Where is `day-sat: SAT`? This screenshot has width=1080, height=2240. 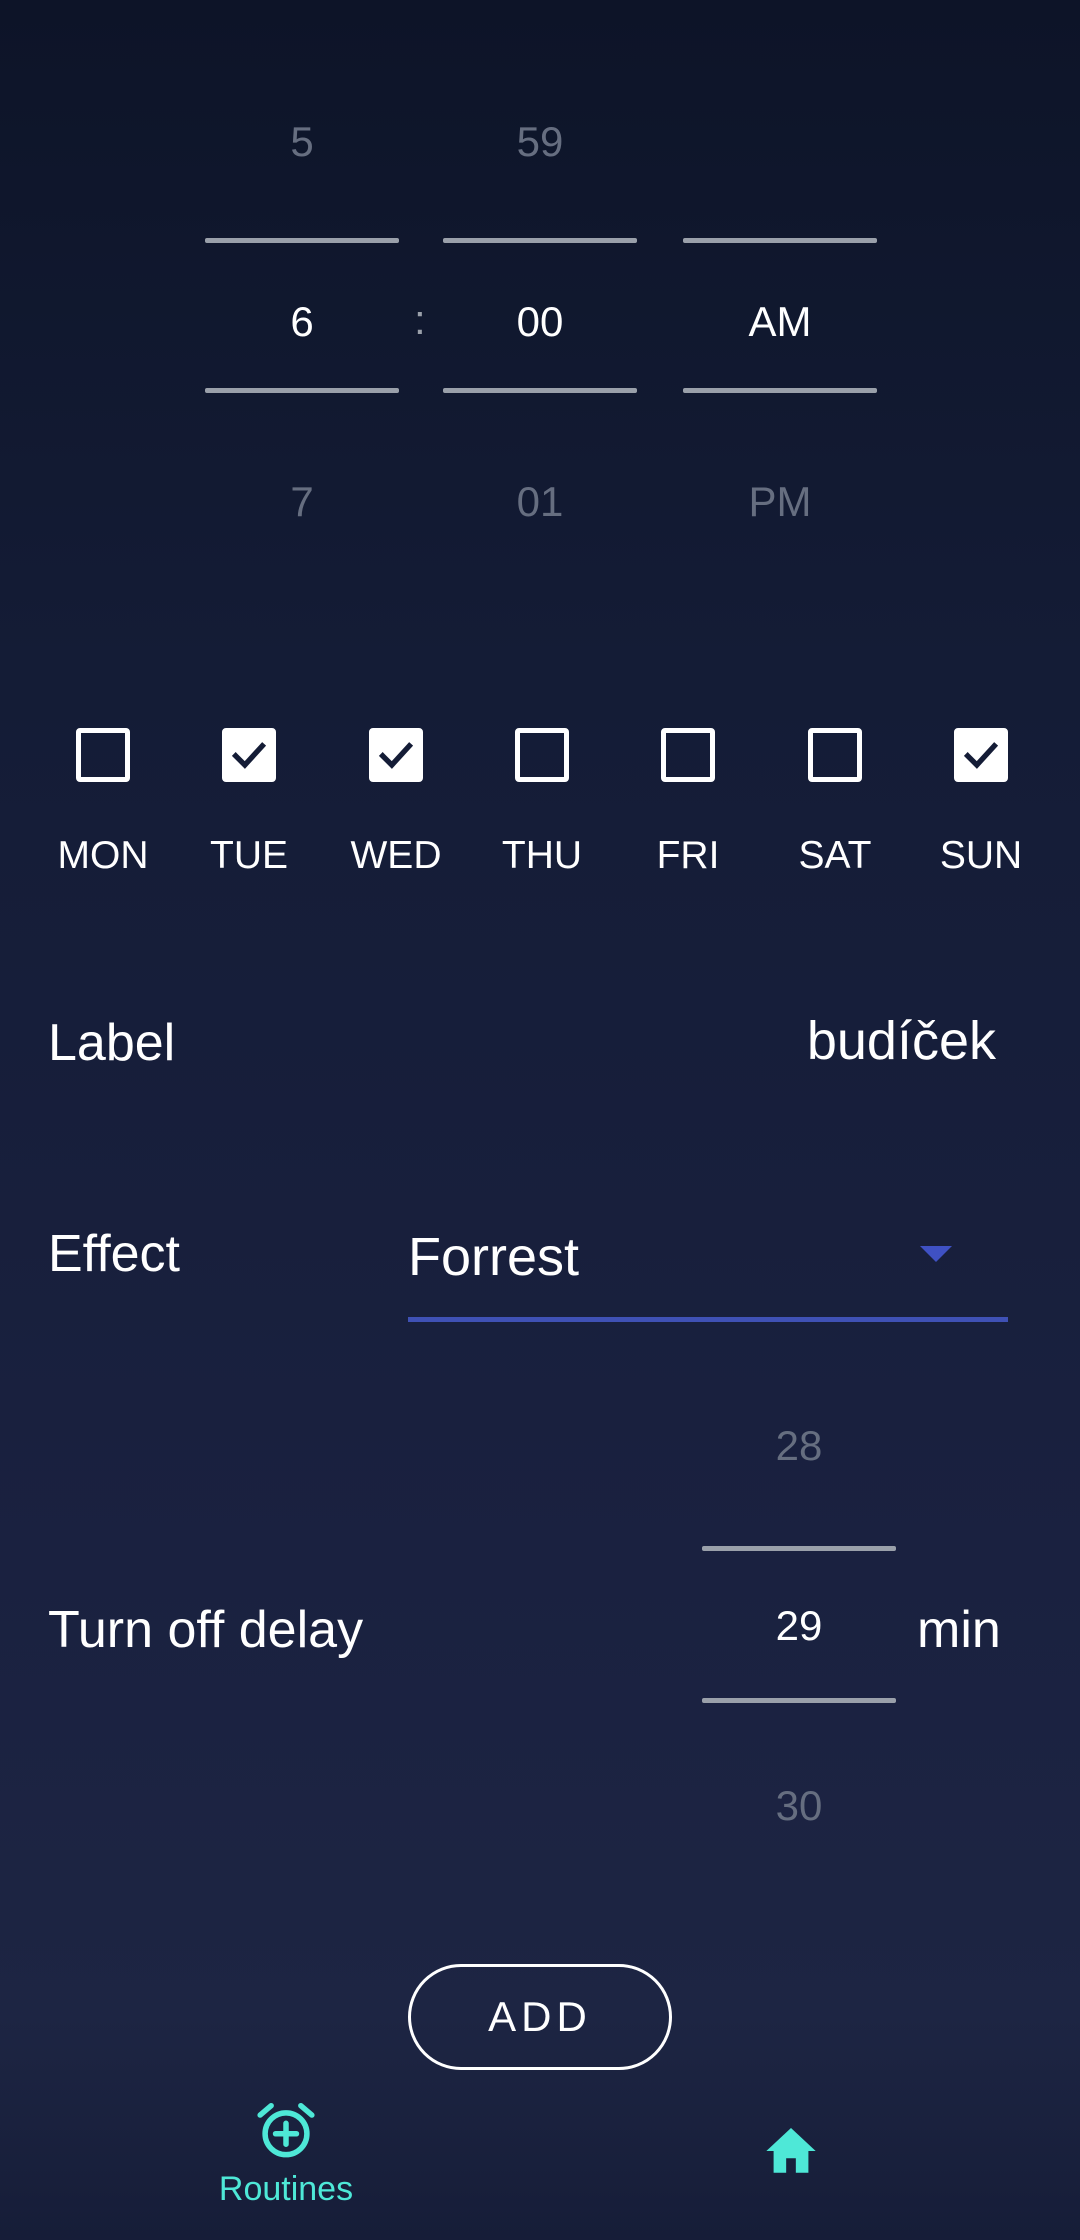
day-sat: SAT is located at coordinates (835, 808).